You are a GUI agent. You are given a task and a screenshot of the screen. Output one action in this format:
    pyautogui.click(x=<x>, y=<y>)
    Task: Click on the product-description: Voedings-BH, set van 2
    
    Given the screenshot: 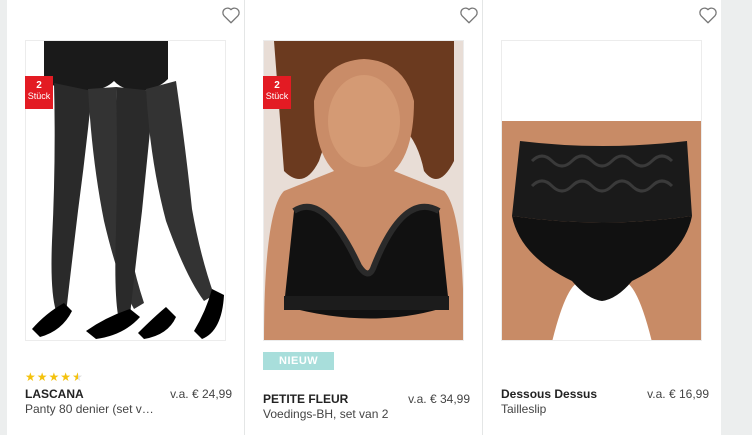 What is the action you would take?
    pyautogui.click(x=328, y=414)
    